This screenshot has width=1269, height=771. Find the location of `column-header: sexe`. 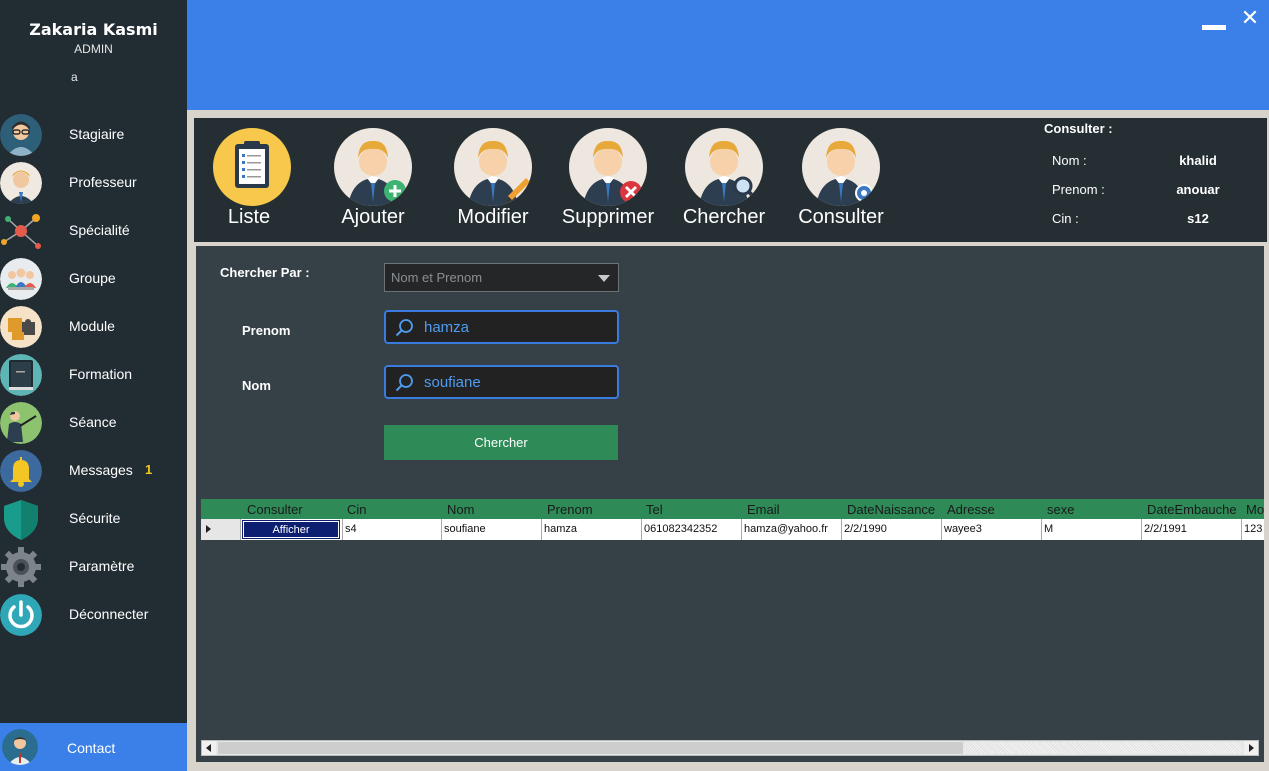

column-header: sexe is located at coordinates (1060, 509).